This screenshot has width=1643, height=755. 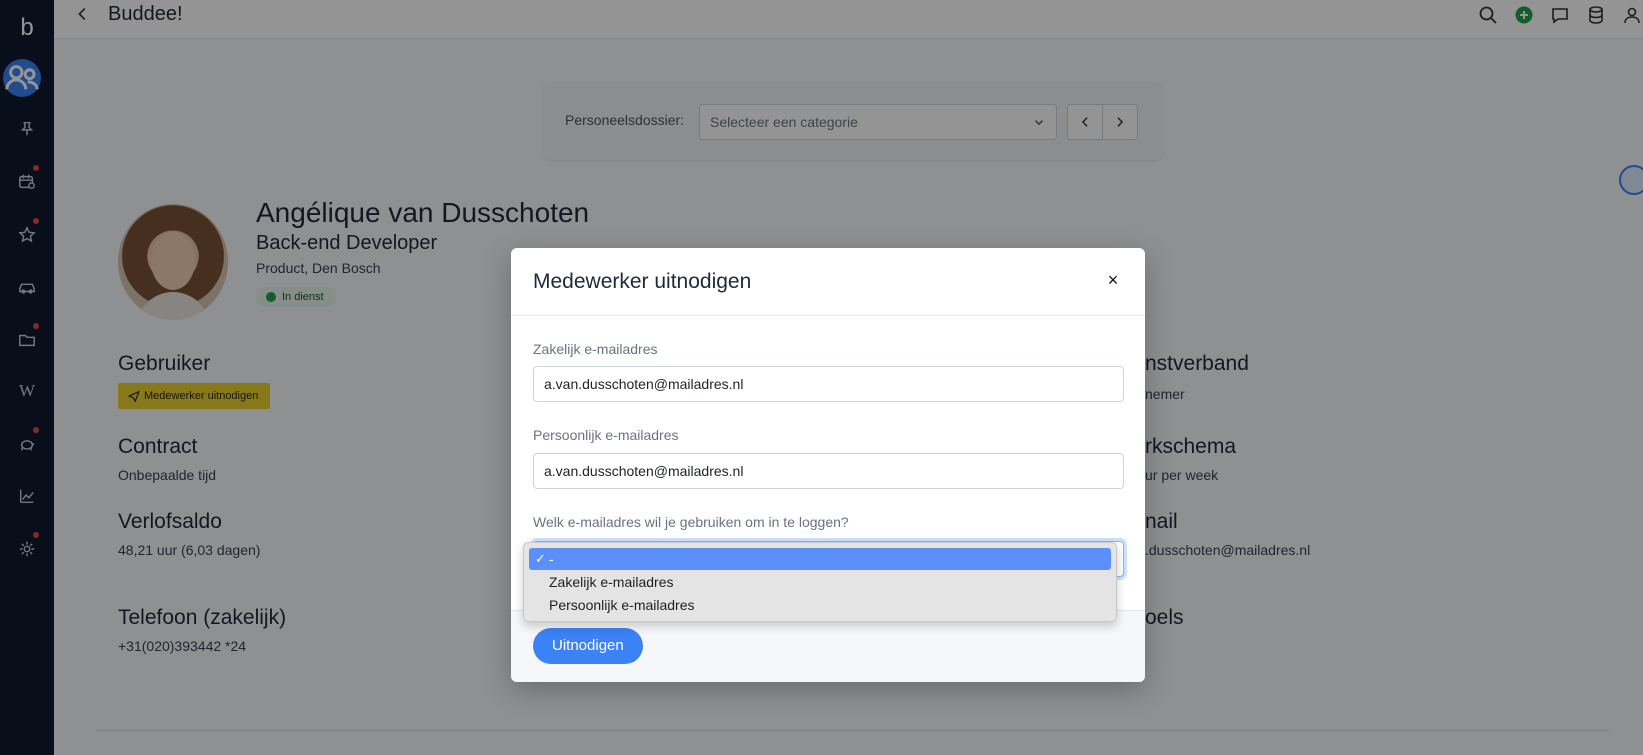 What do you see at coordinates (828, 384) in the screenshot?
I see `business-email-field: a.van.dusschoten@mailadres.nl` at bounding box center [828, 384].